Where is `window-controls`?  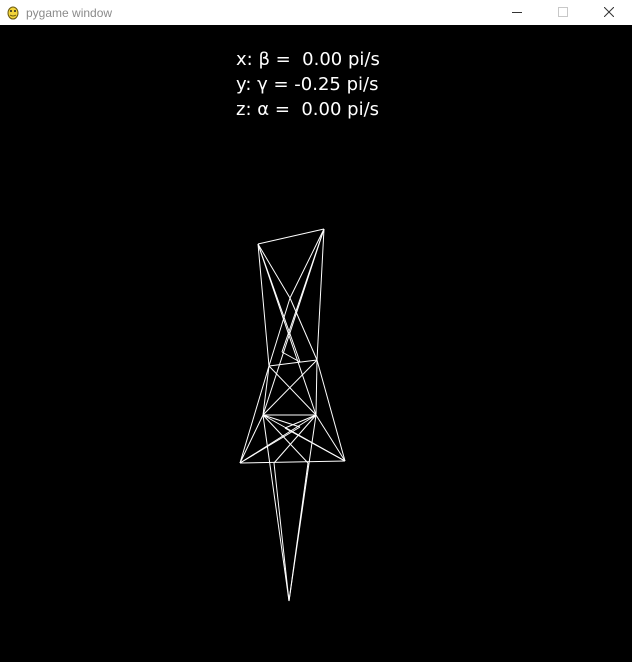
window-controls is located at coordinates (563, 12).